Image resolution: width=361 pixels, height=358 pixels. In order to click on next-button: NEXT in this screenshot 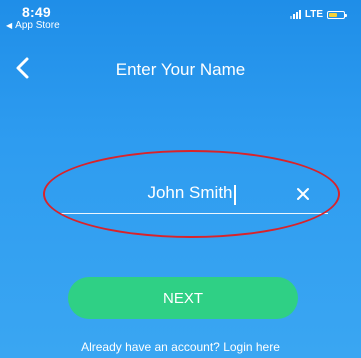, I will do `click(183, 298)`.